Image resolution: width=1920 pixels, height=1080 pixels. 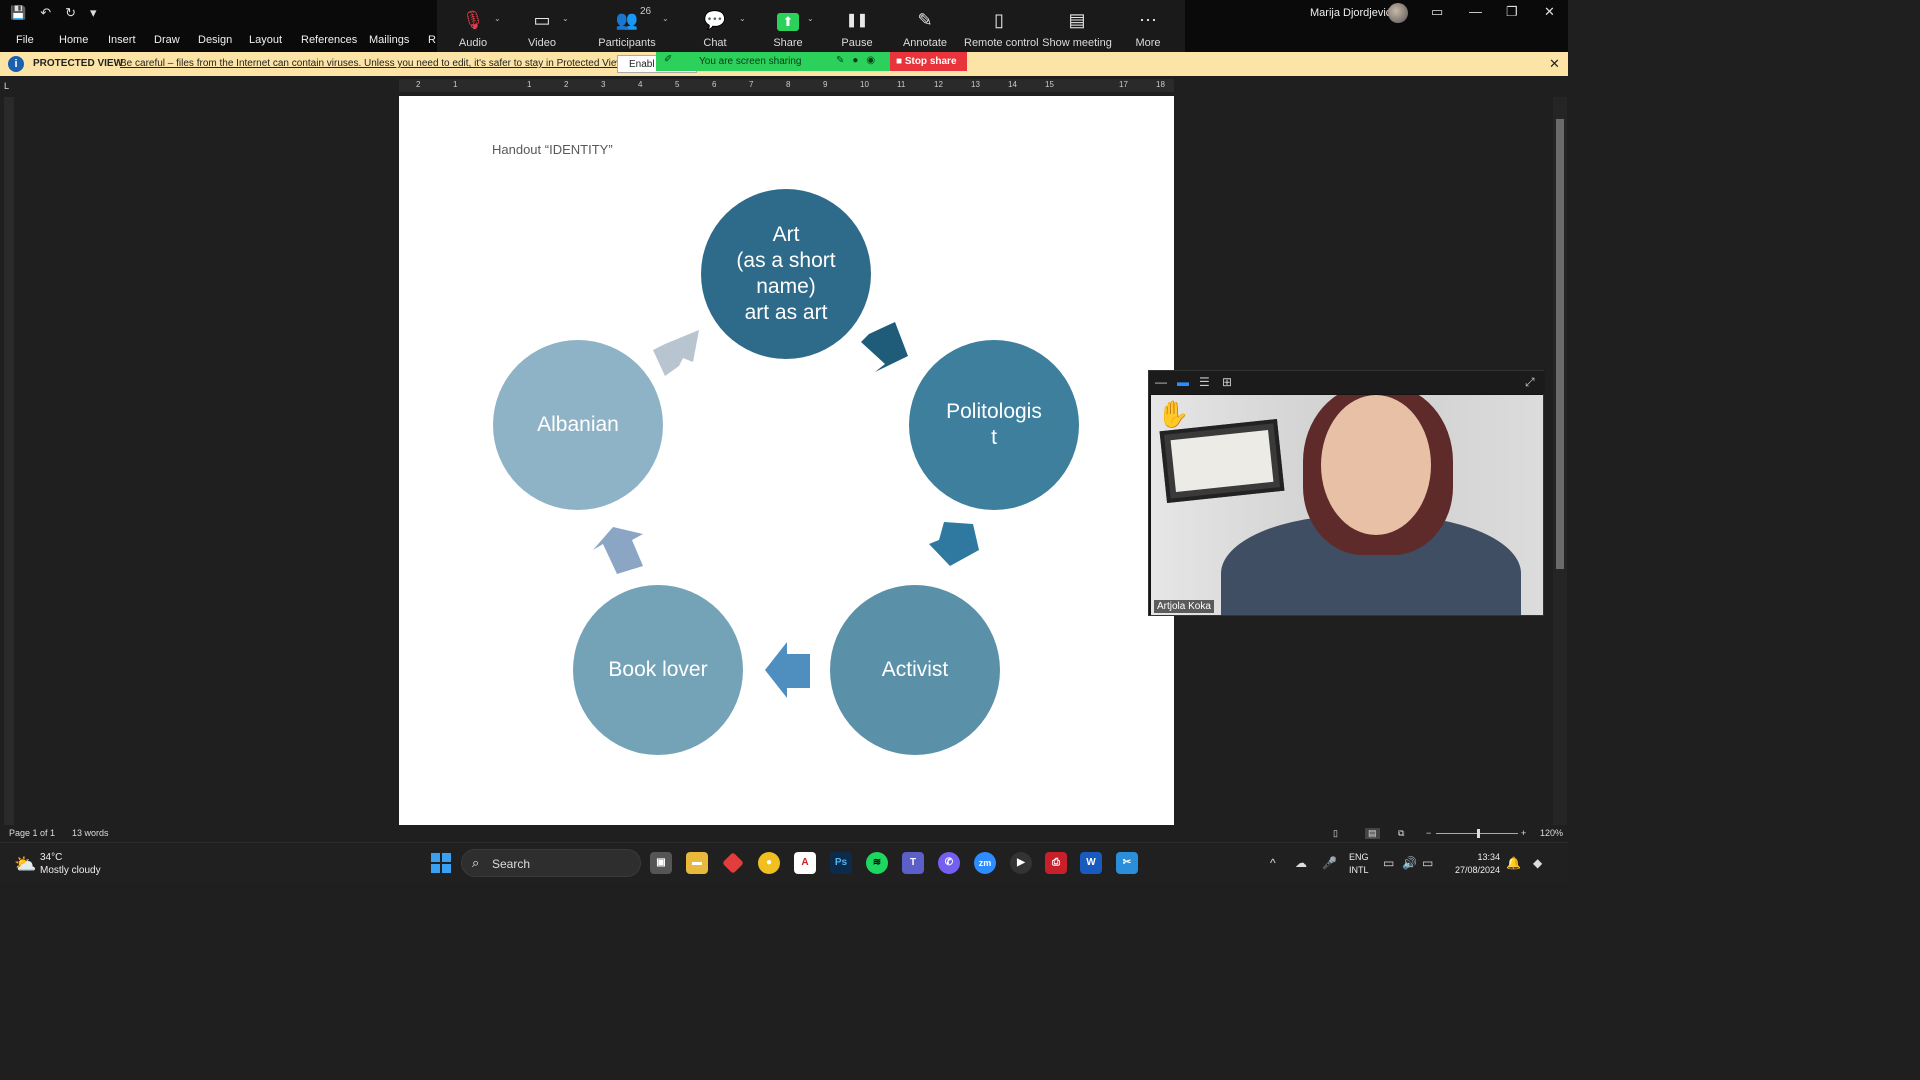 What do you see at coordinates (1012, 84) in the screenshot?
I see `ruler-number: 14` at bounding box center [1012, 84].